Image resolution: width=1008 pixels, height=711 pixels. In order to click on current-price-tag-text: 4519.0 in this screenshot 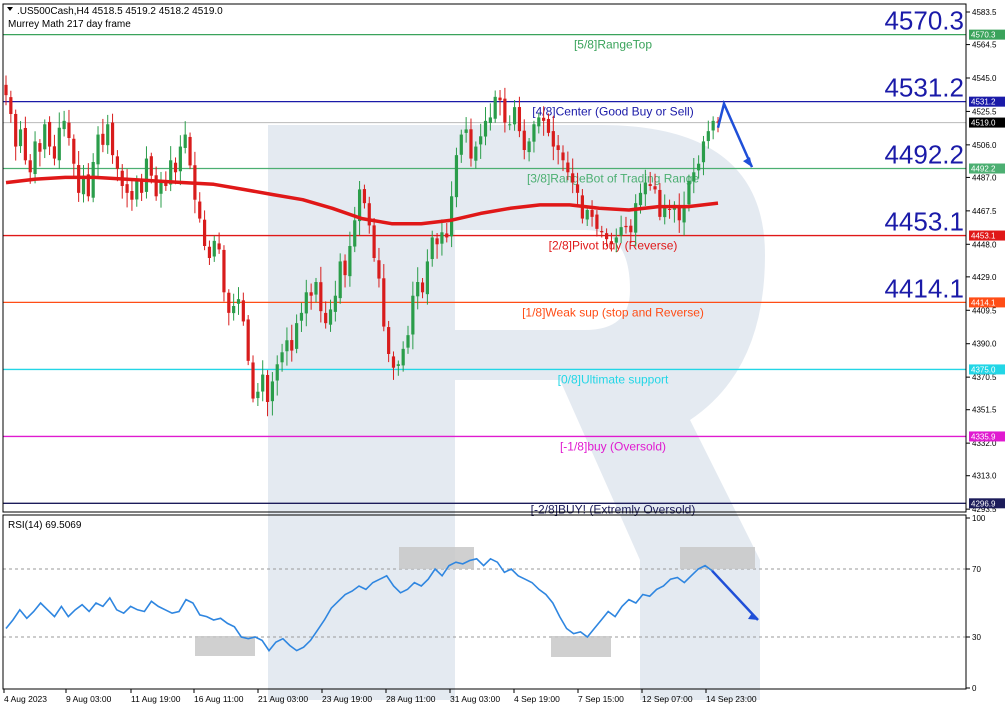, I will do `click(983, 123)`.